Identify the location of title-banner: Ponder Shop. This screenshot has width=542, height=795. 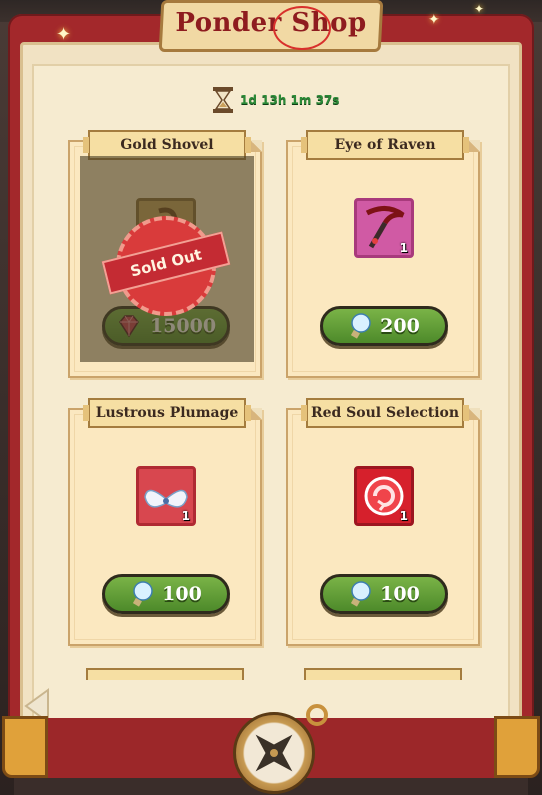
(271, 28).